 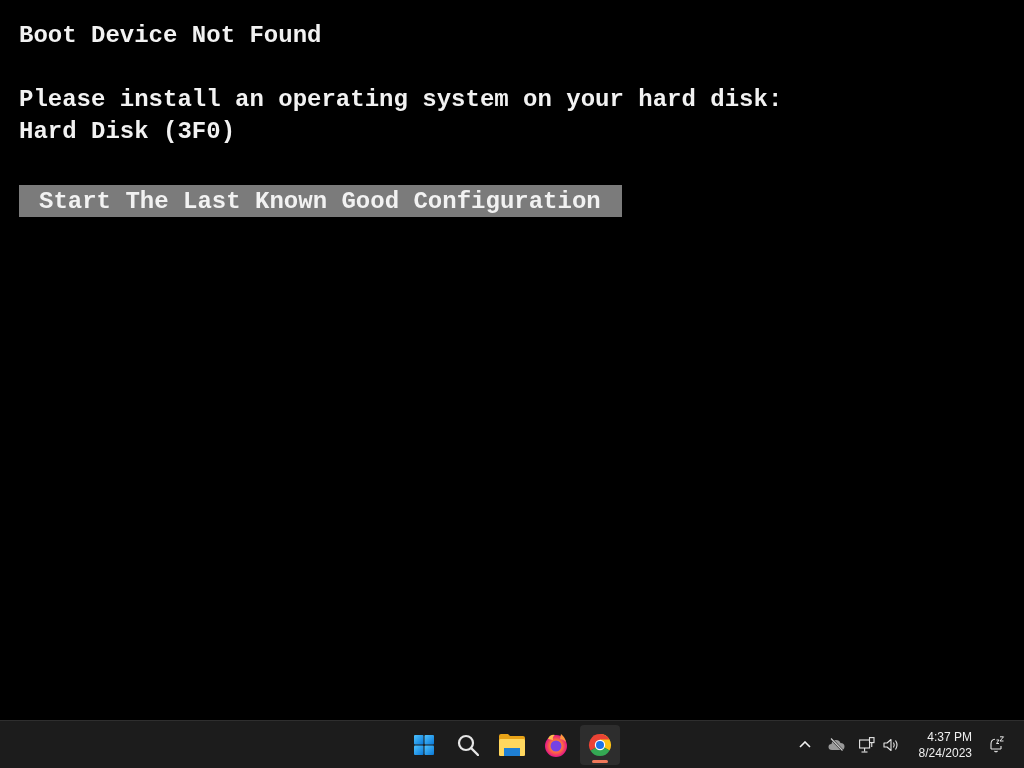 I want to click on folder-icon, so click(x=512, y=744).